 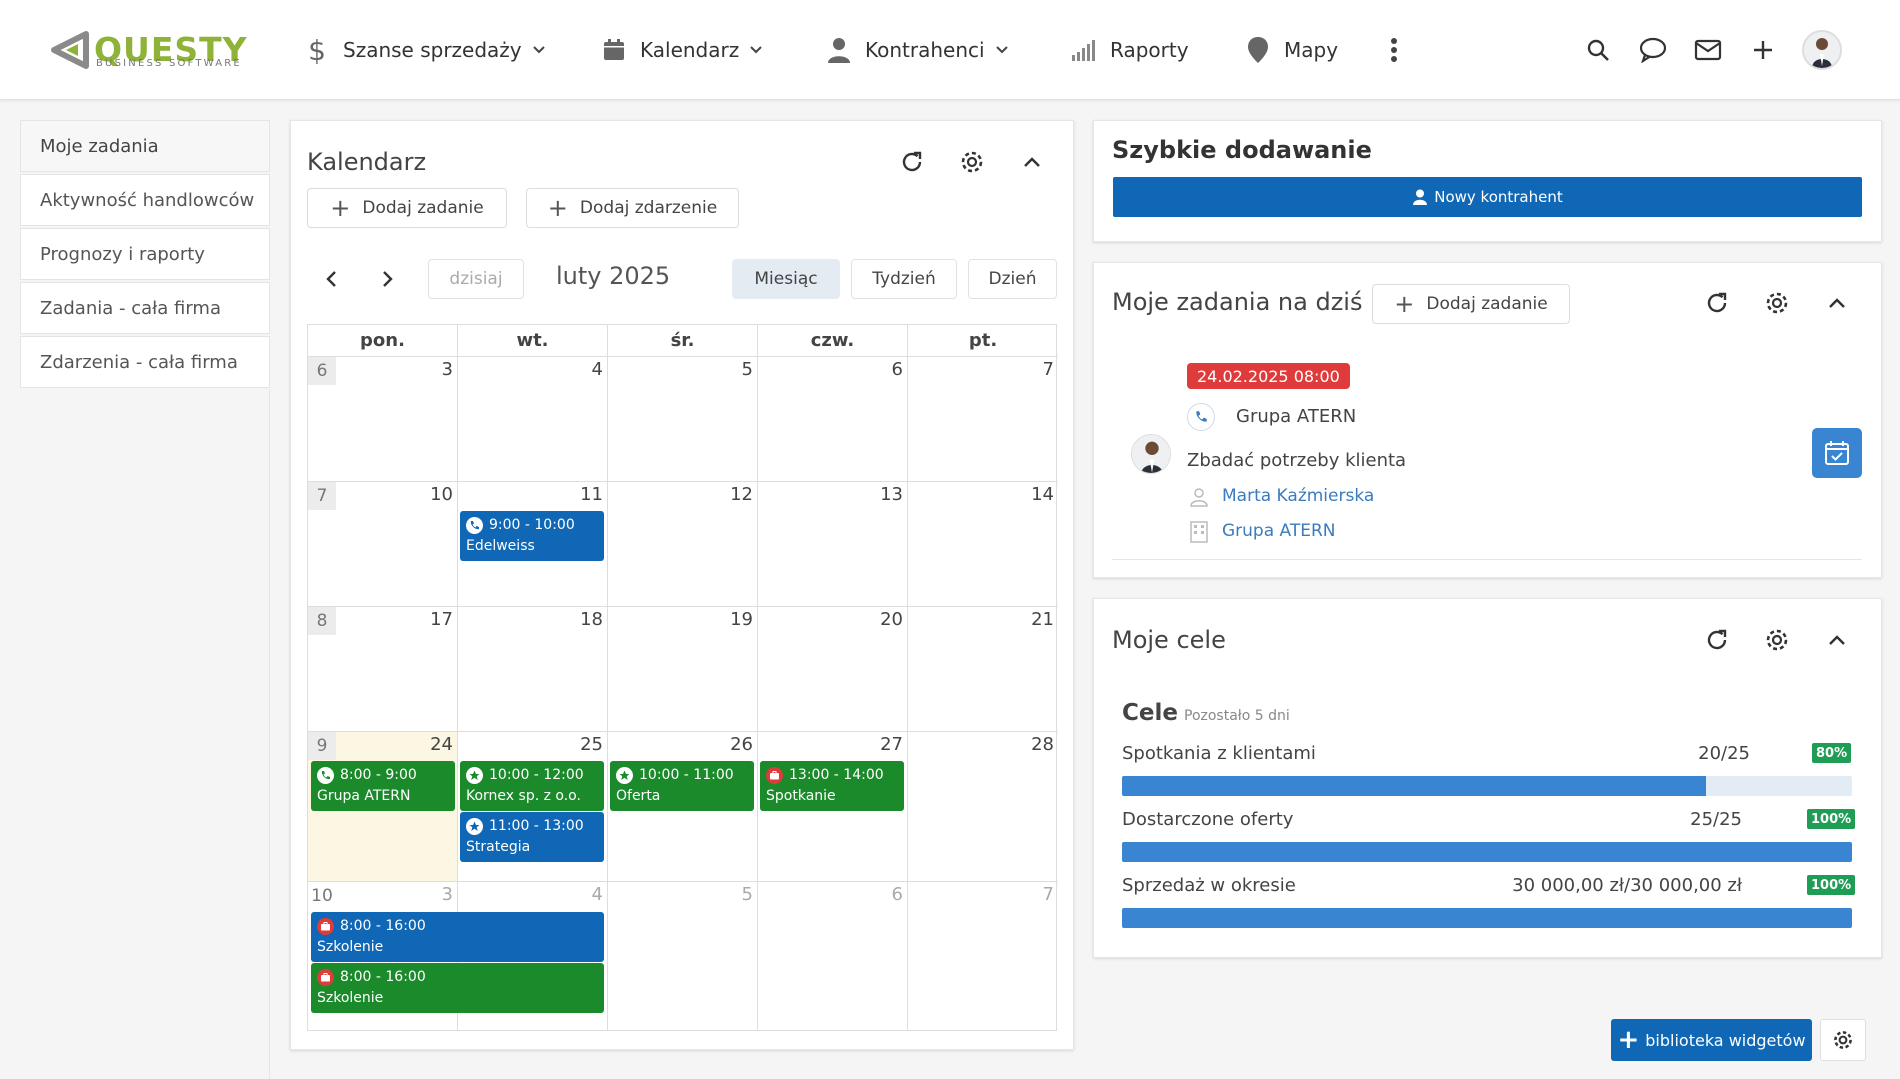 I want to click on sidebar-item-company-events: Zdarzenia - cała firma, so click(x=145, y=362).